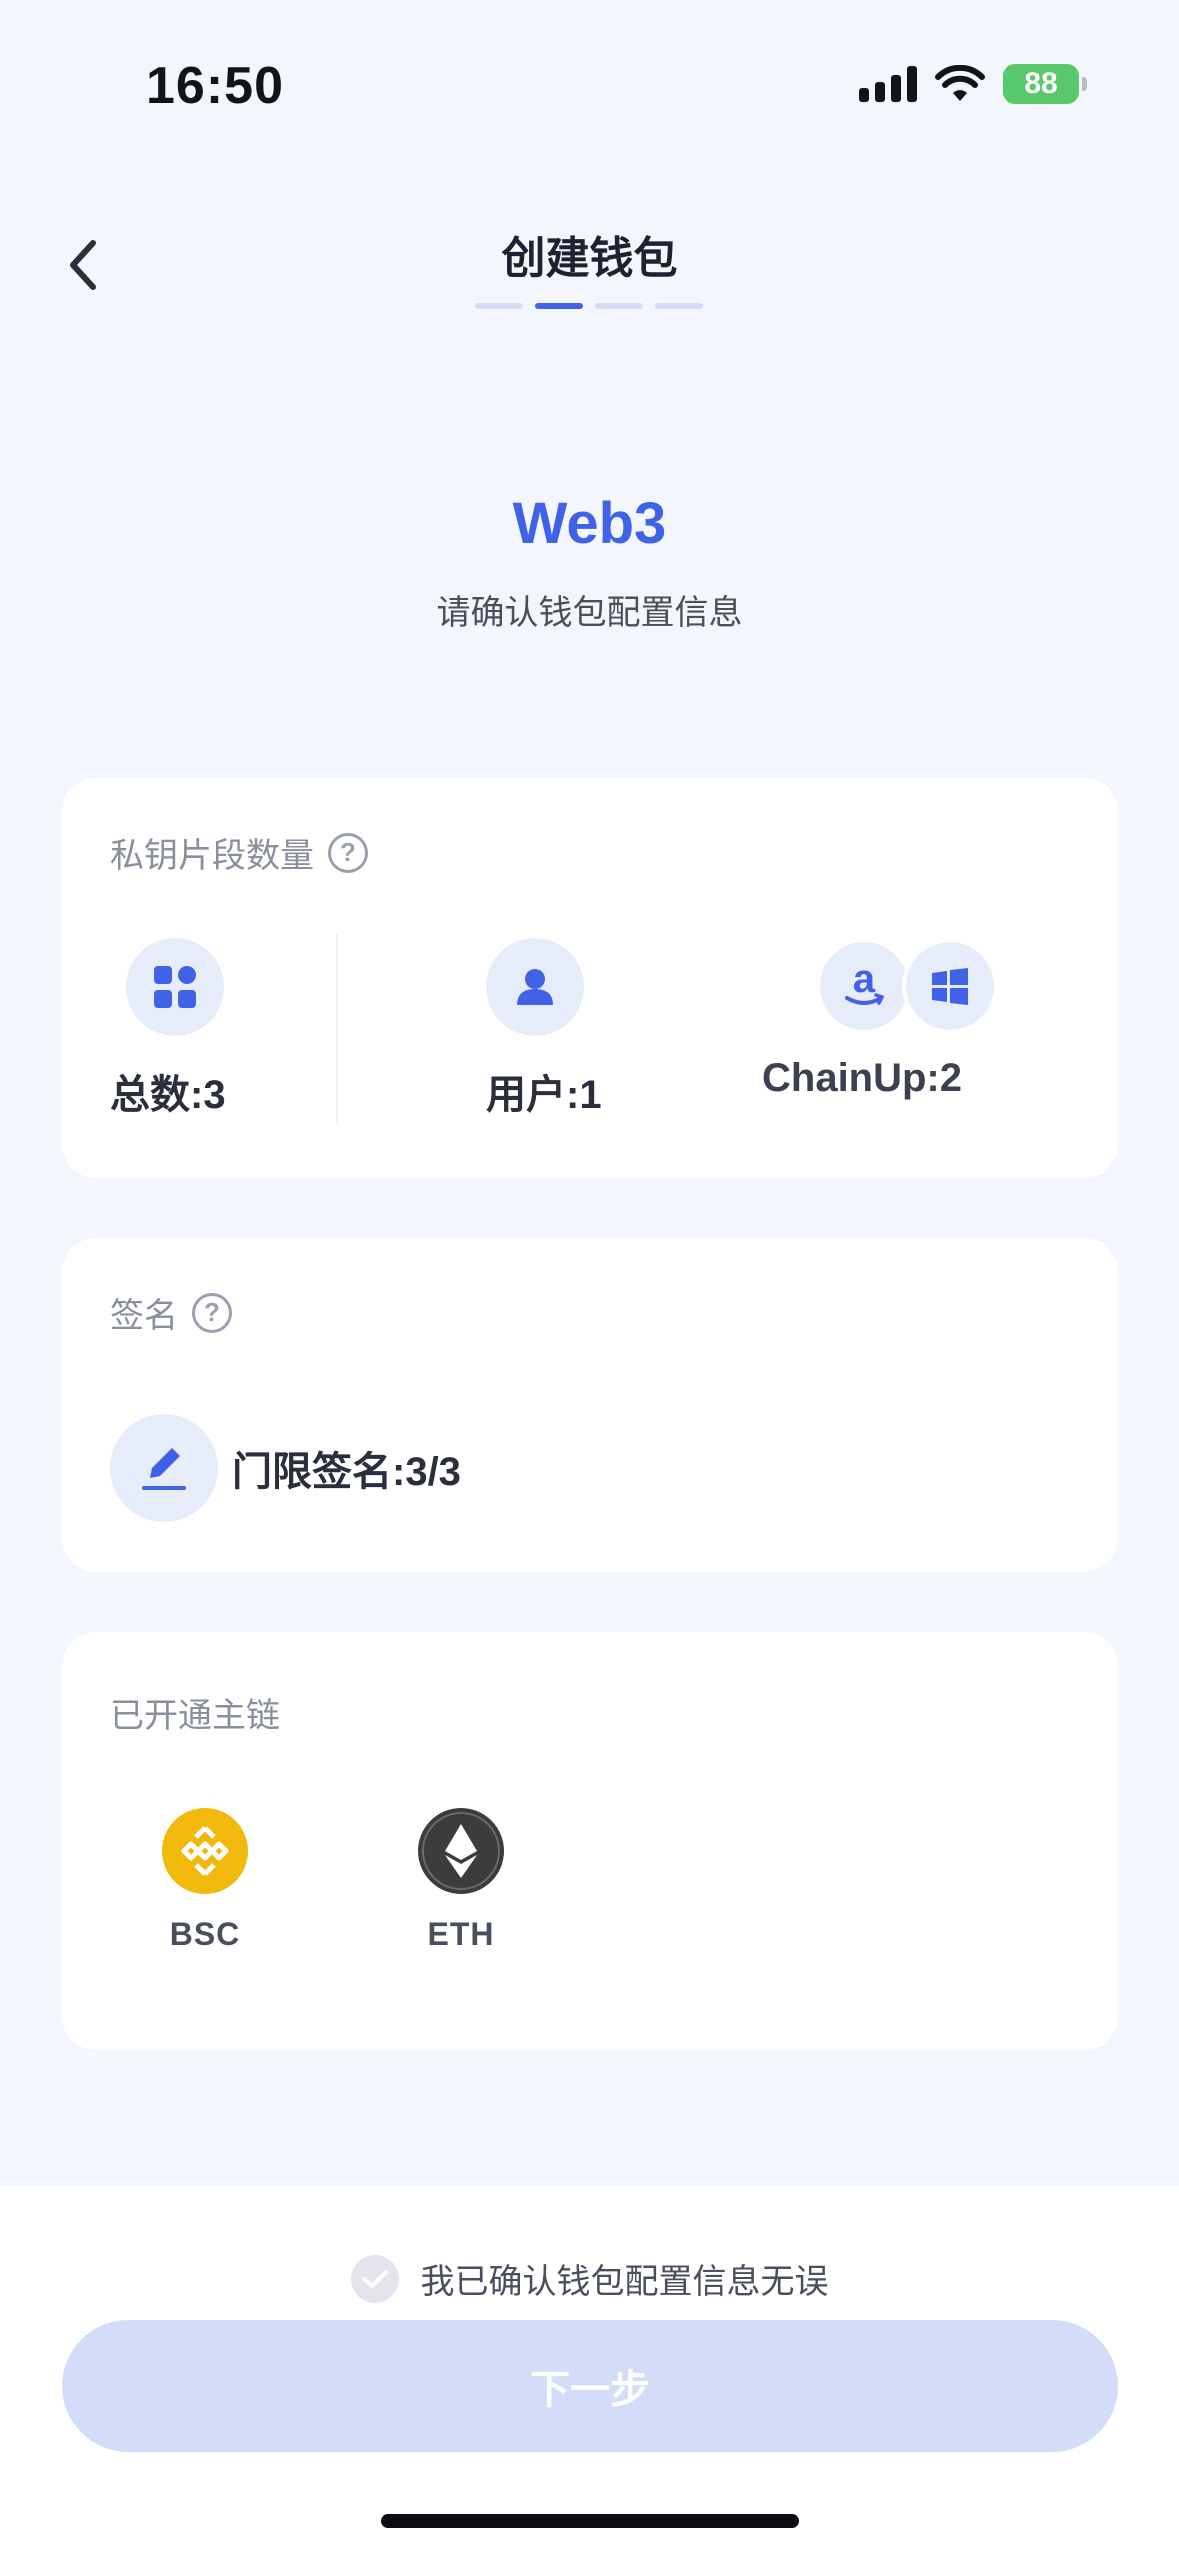 The height and width of the screenshot is (2556, 1179). Describe the element at coordinates (862, 1078) in the screenshot. I see `chainup-label: ChainUp:2` at that location.